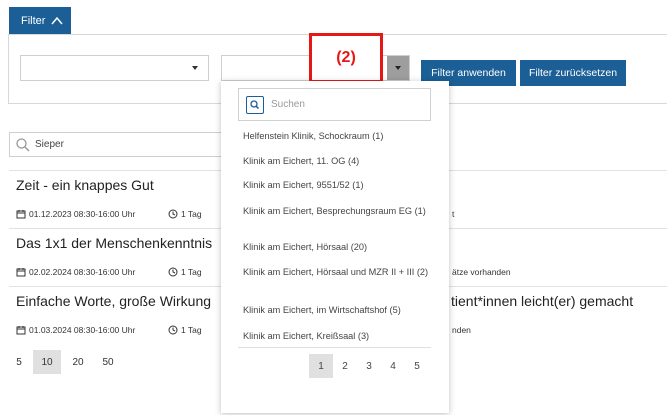 The height and width of the screenshot is (415, 667). What do you see at coordinates (336, 185) in the screenshot?
I see `dropdown-option: Klinik am Eichert, 9551/52 (1)` at bounding box center [336, 185].